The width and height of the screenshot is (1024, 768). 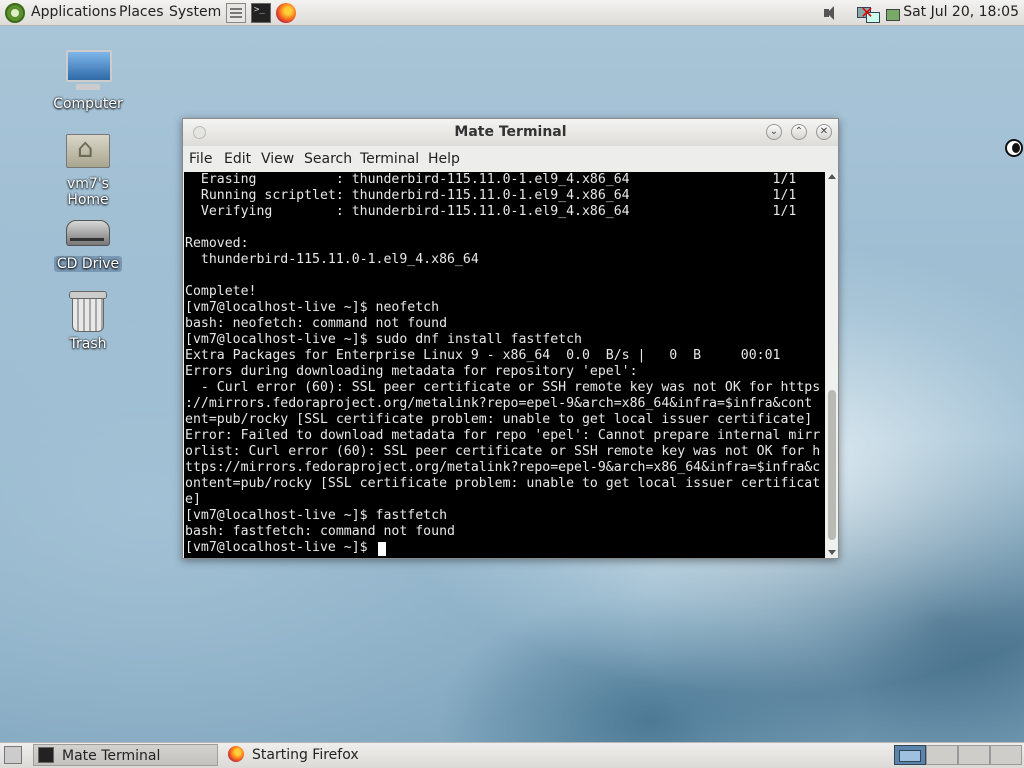 What do you see at coordinates (824, 132) in the screenshot?
I see `close-button: ✕` at bounding box center [824, 132].